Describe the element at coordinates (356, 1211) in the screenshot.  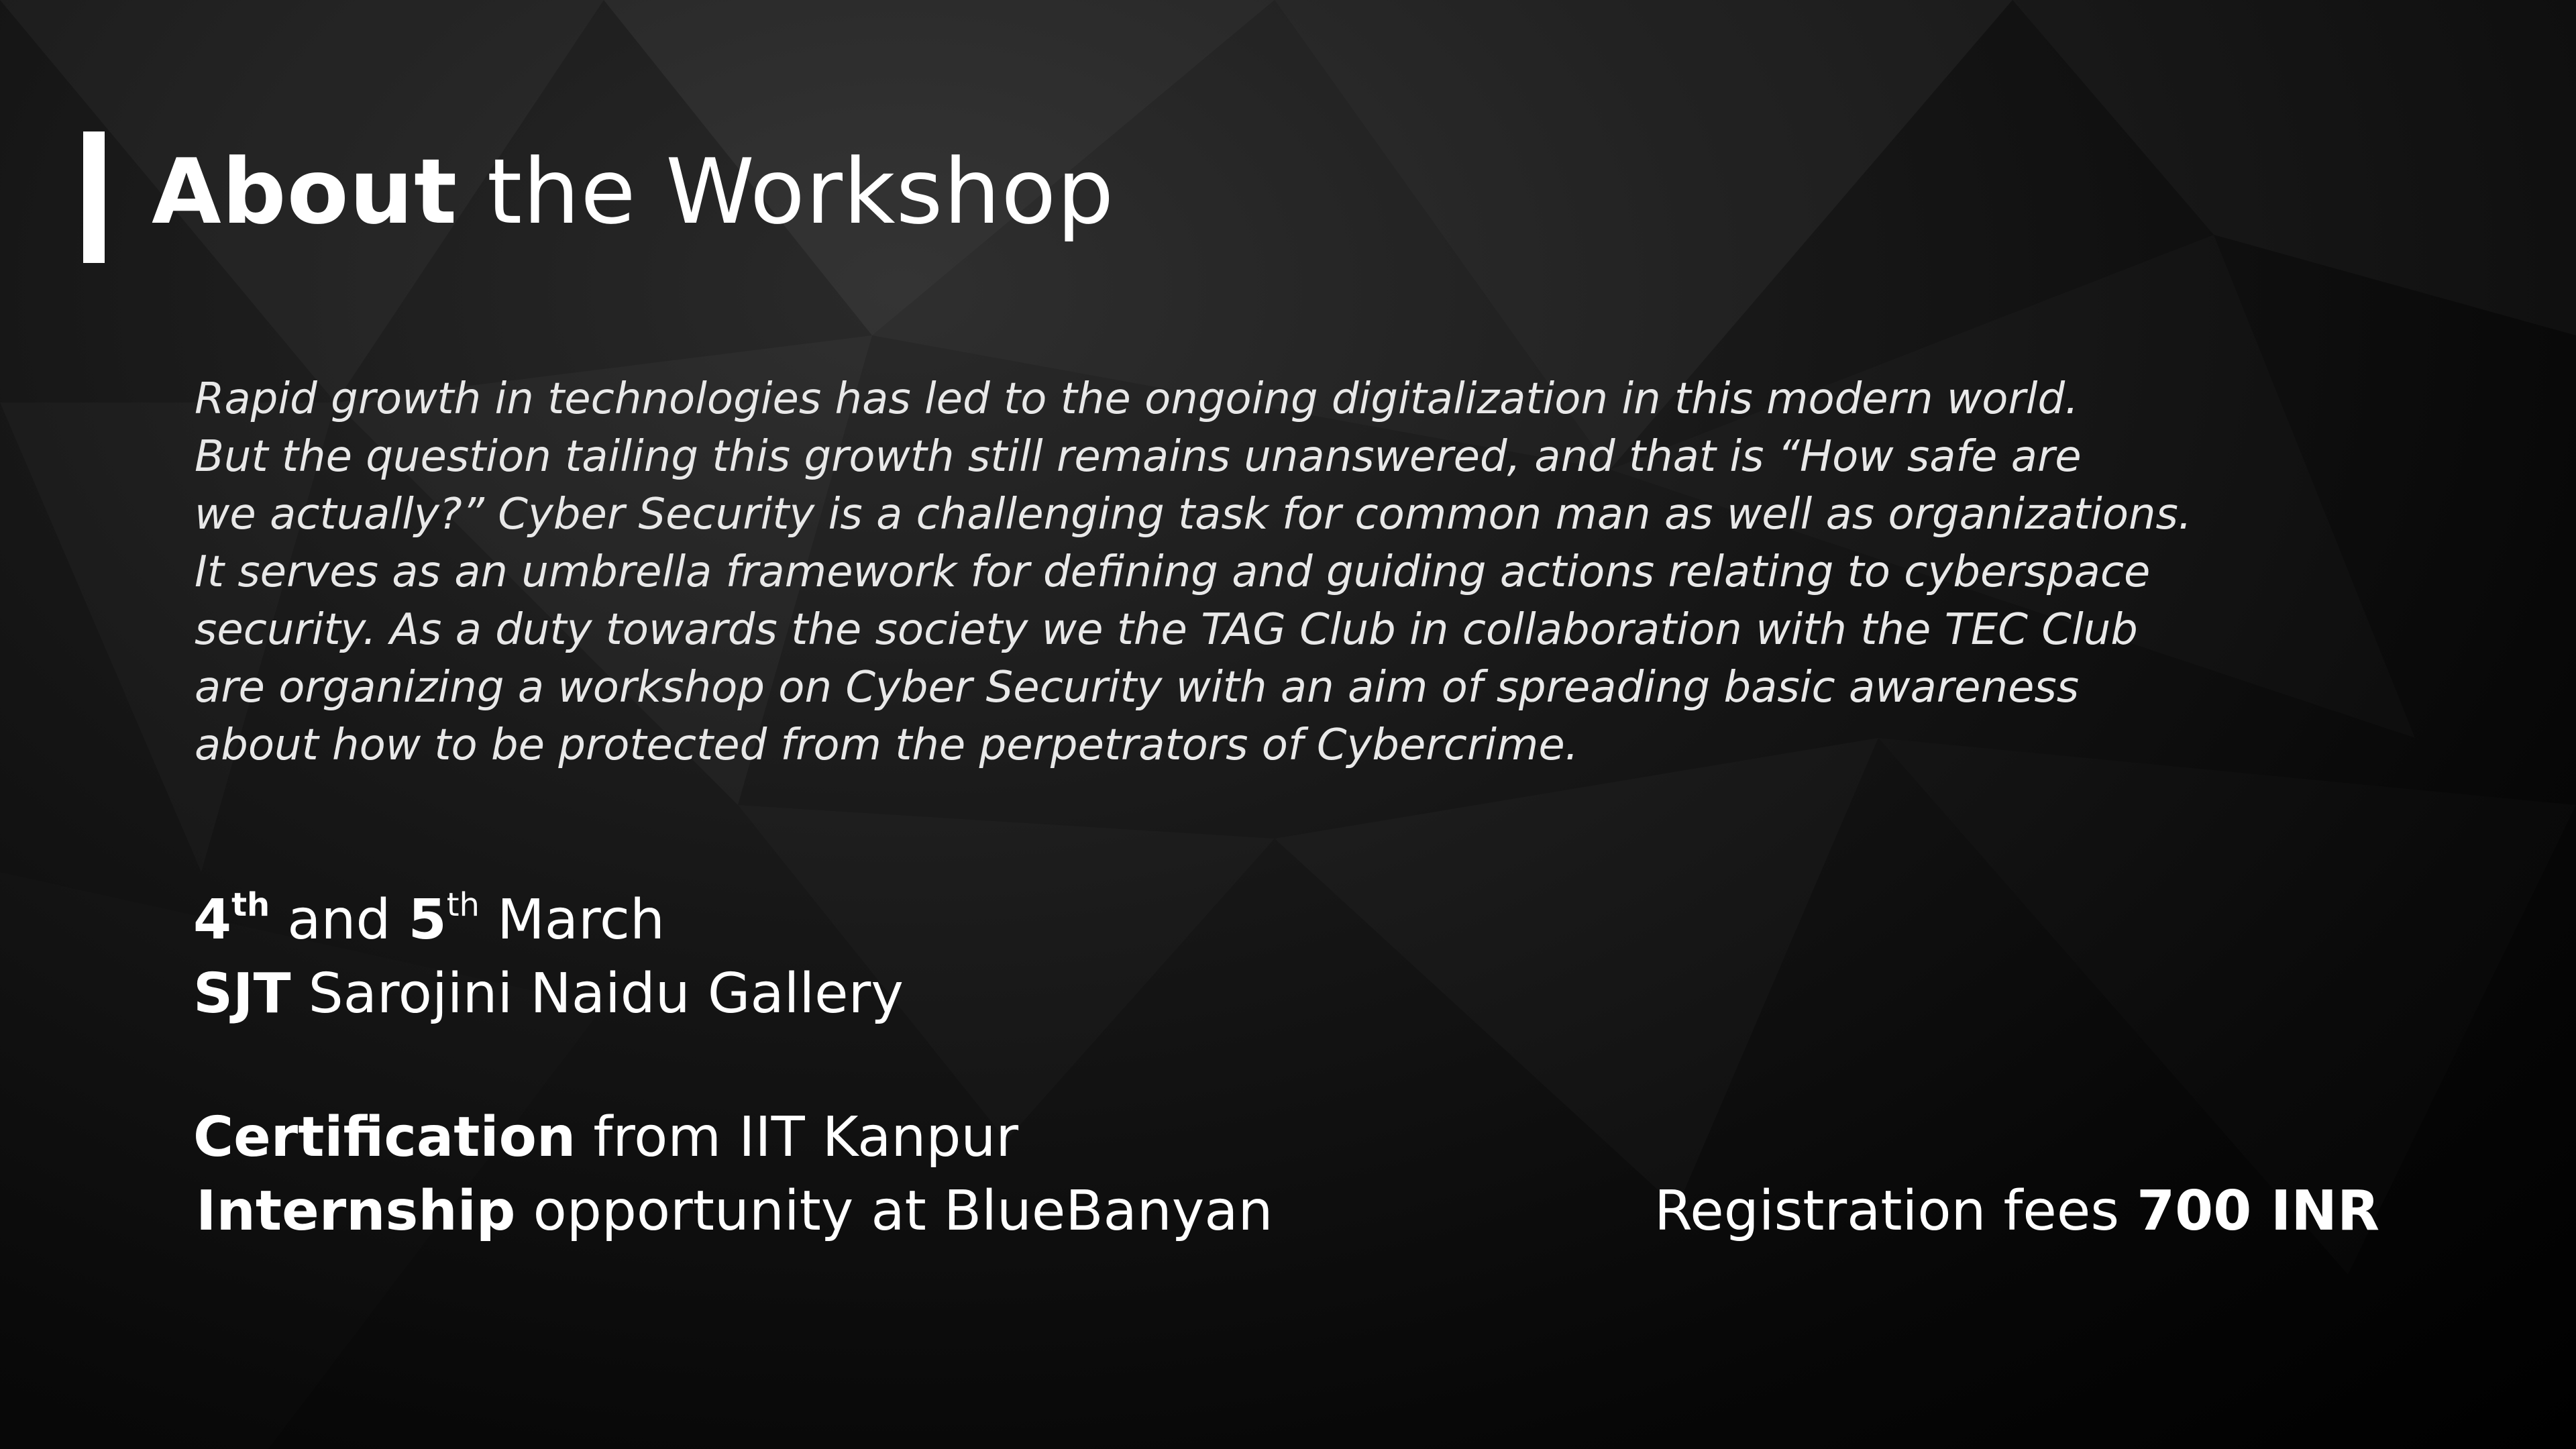
I see `internship-bold: Internship` at that location.